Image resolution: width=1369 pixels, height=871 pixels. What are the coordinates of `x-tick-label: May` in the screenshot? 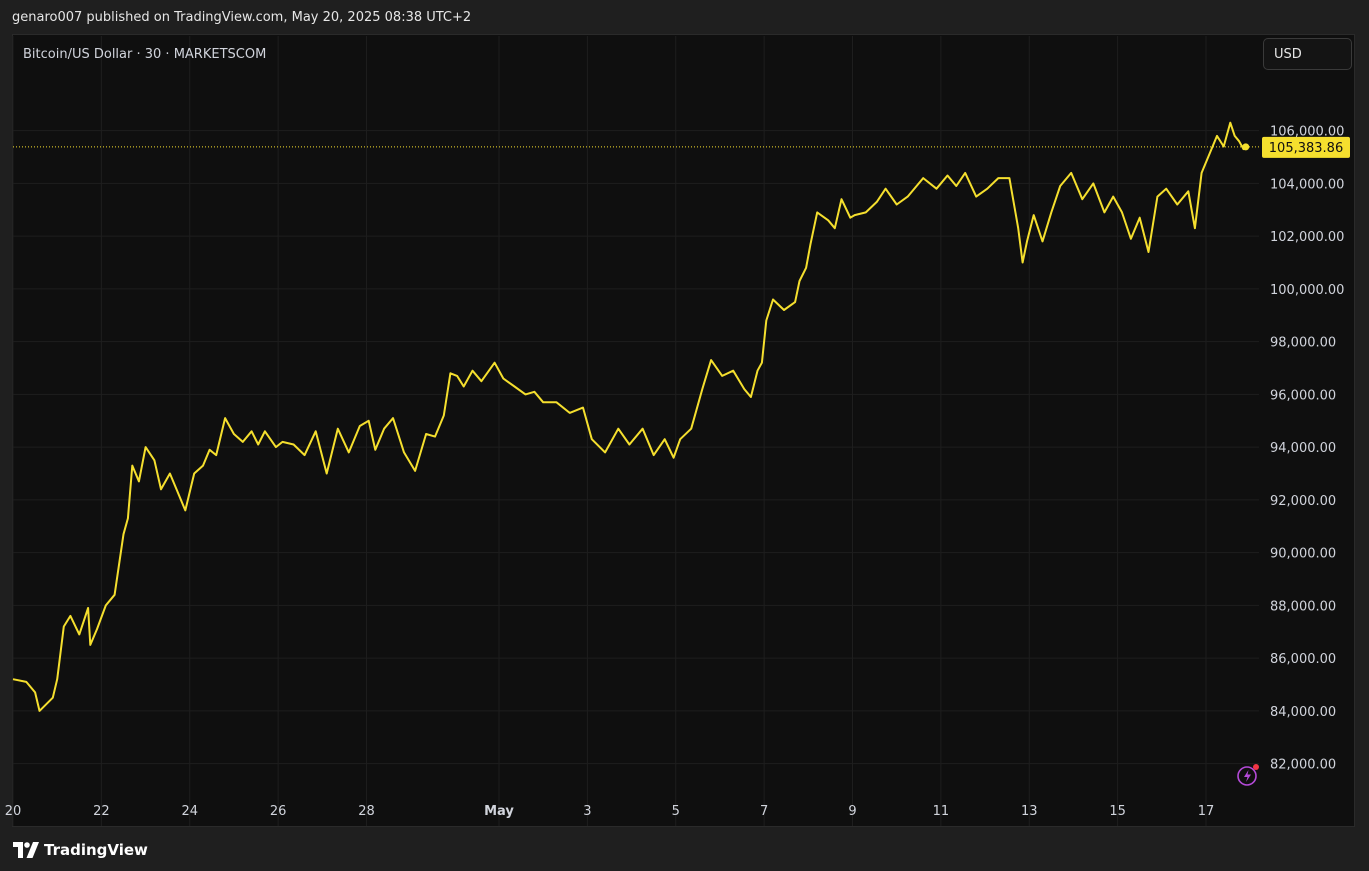 It's located at (499, 811).